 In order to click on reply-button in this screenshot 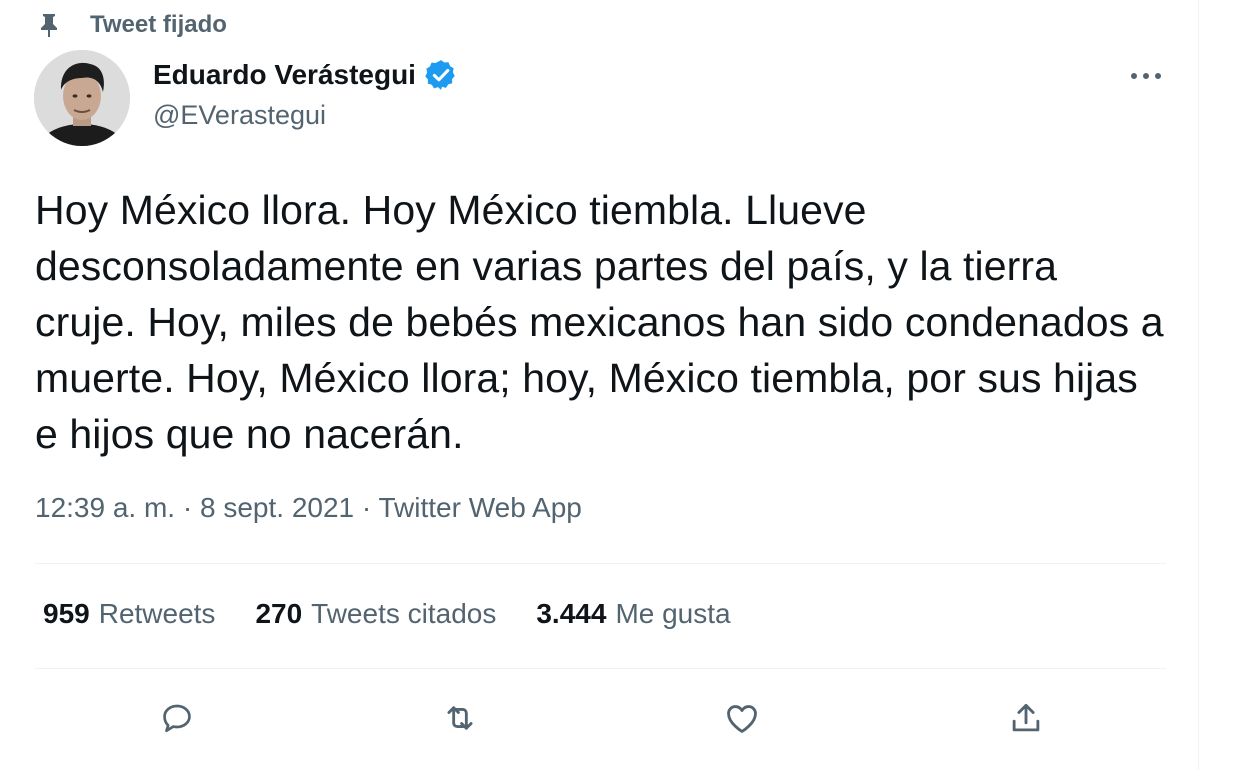, I will do `click(177, 718)`.